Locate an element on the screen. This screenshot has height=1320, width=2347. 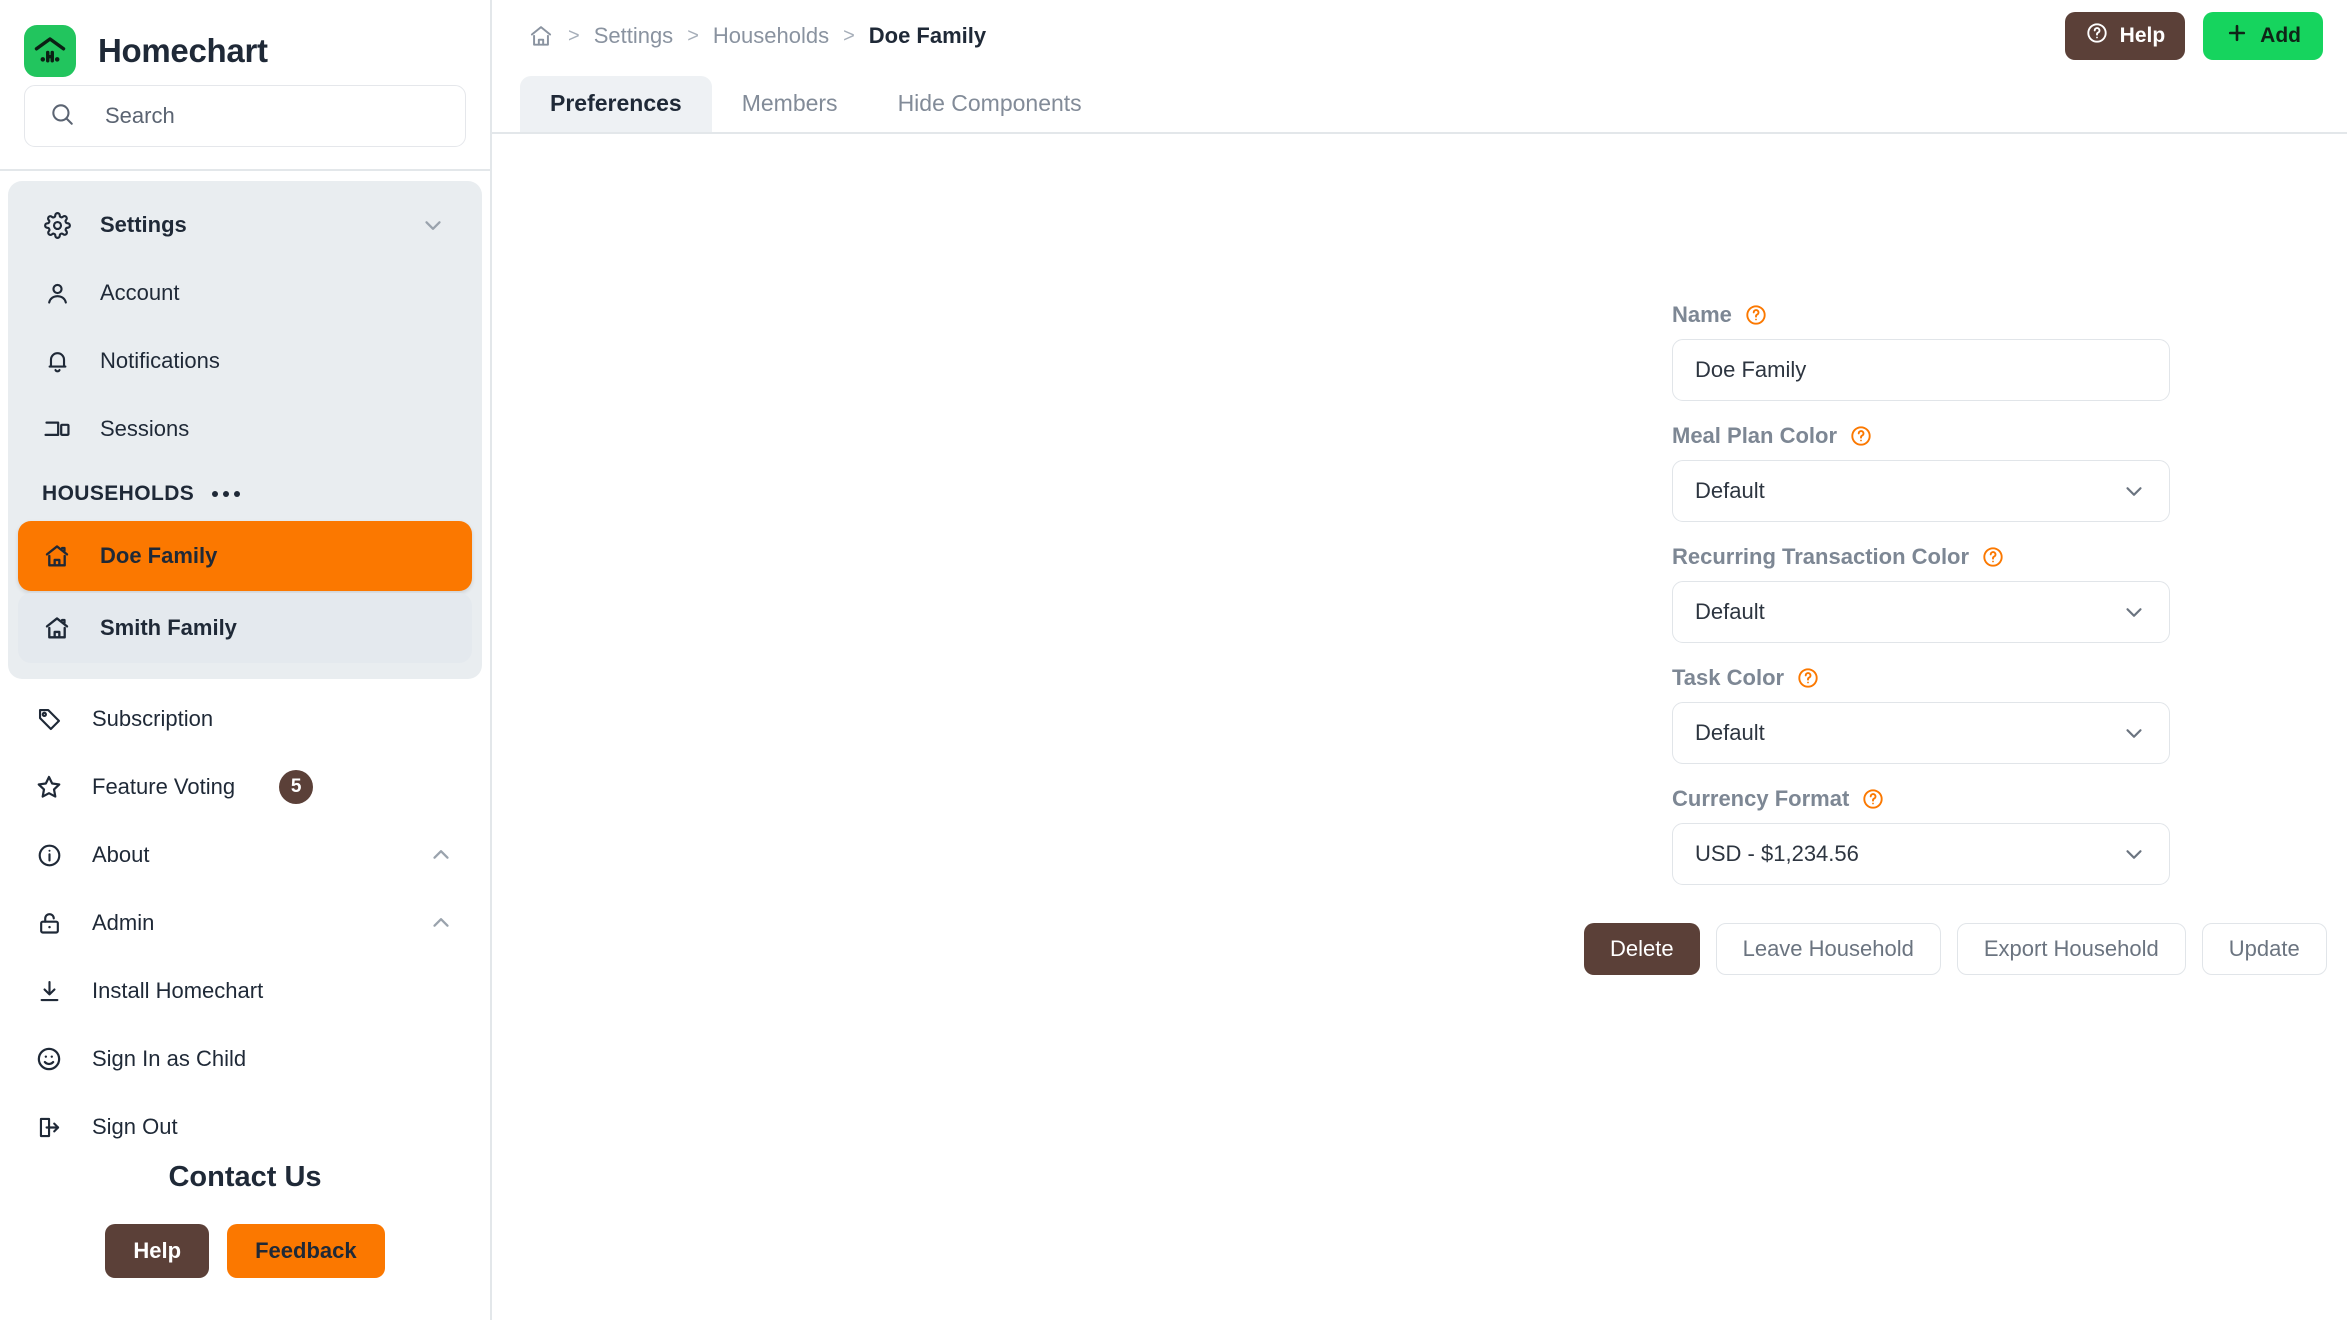
contact-us-title: Contact Us is located at coordinates (245, 1177).